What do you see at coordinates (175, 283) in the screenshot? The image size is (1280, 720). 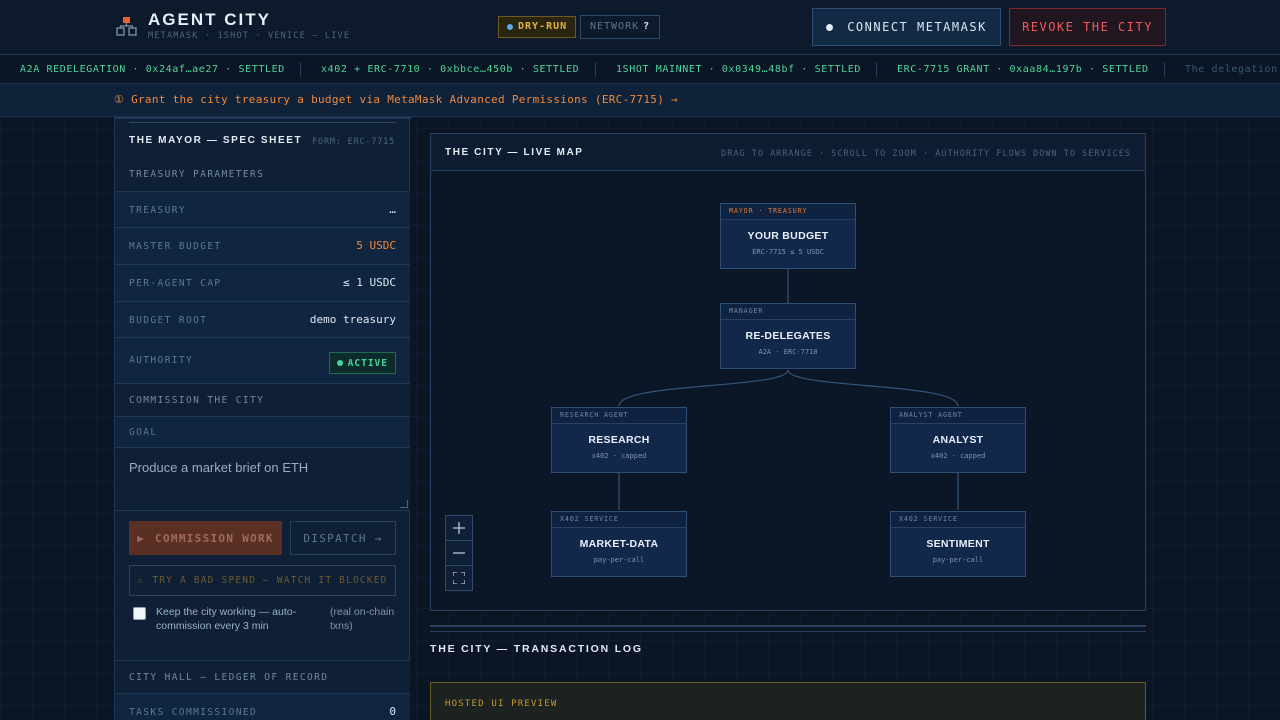 I see `per-agent-cap-label: PER-AGENT CAP` at bounding box center [175, 283].